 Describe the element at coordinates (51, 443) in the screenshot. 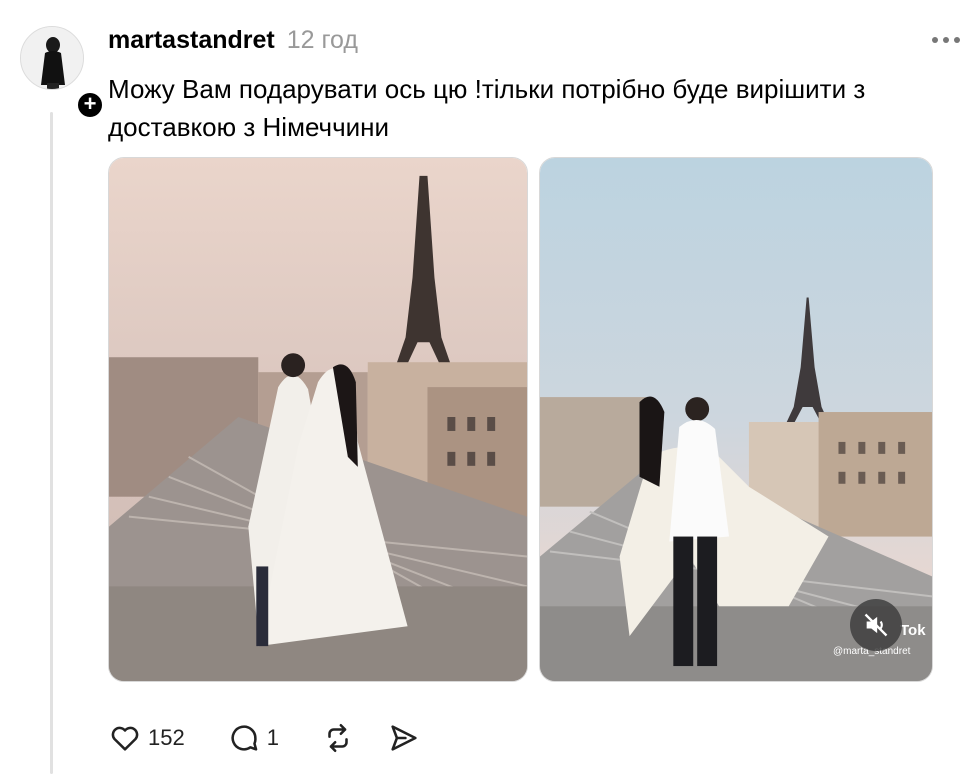

I see `thread-line` at that location.